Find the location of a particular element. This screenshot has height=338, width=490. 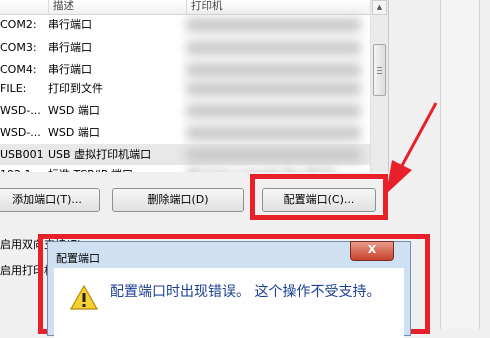

dialog-message: 配置端口时出现错误。 这个操作不受支持。 is located at coordinates (245, 292).